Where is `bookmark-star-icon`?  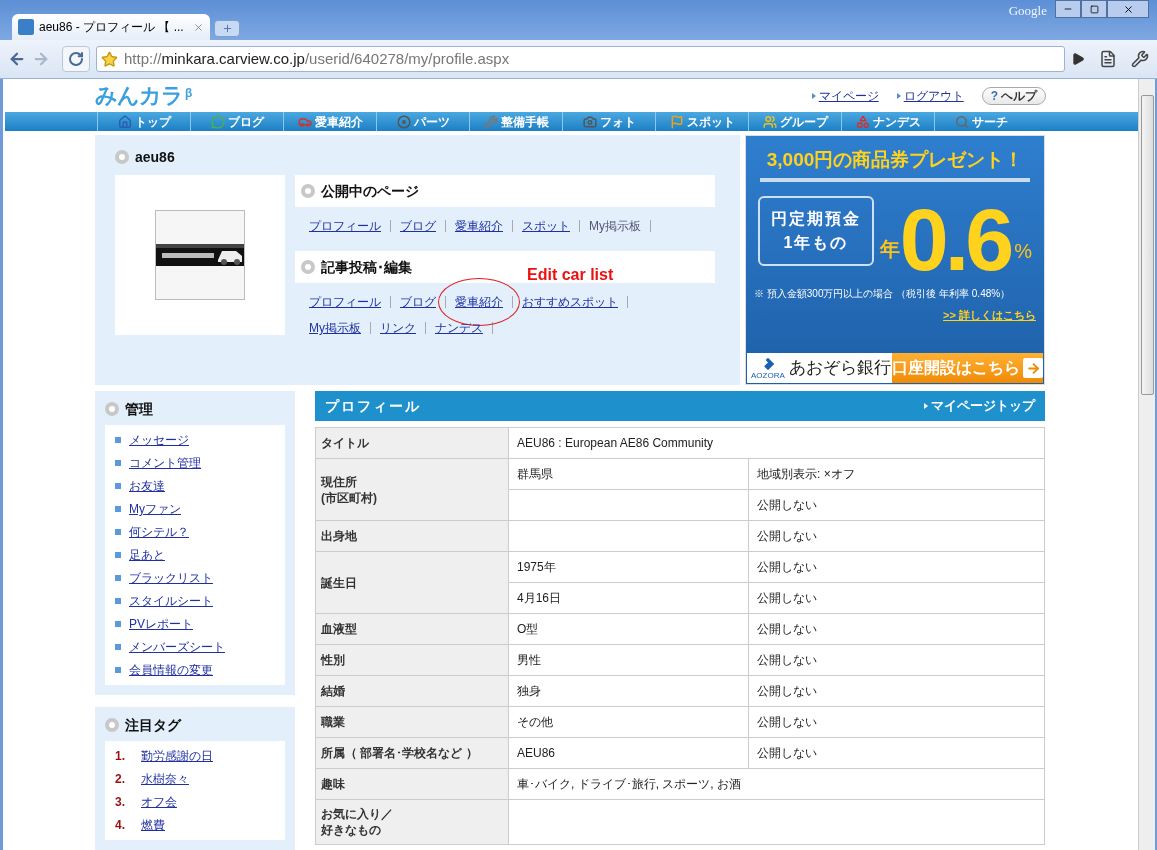 bookmark-star-icon is located at coordinates (109, 59).